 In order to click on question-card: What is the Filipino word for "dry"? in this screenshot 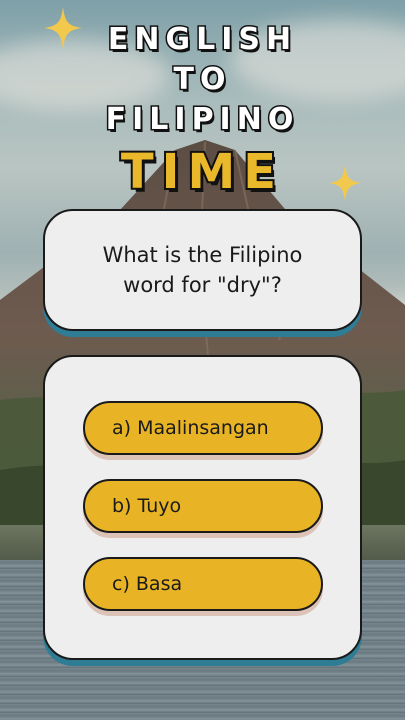, I will do `click(202, 270)`.